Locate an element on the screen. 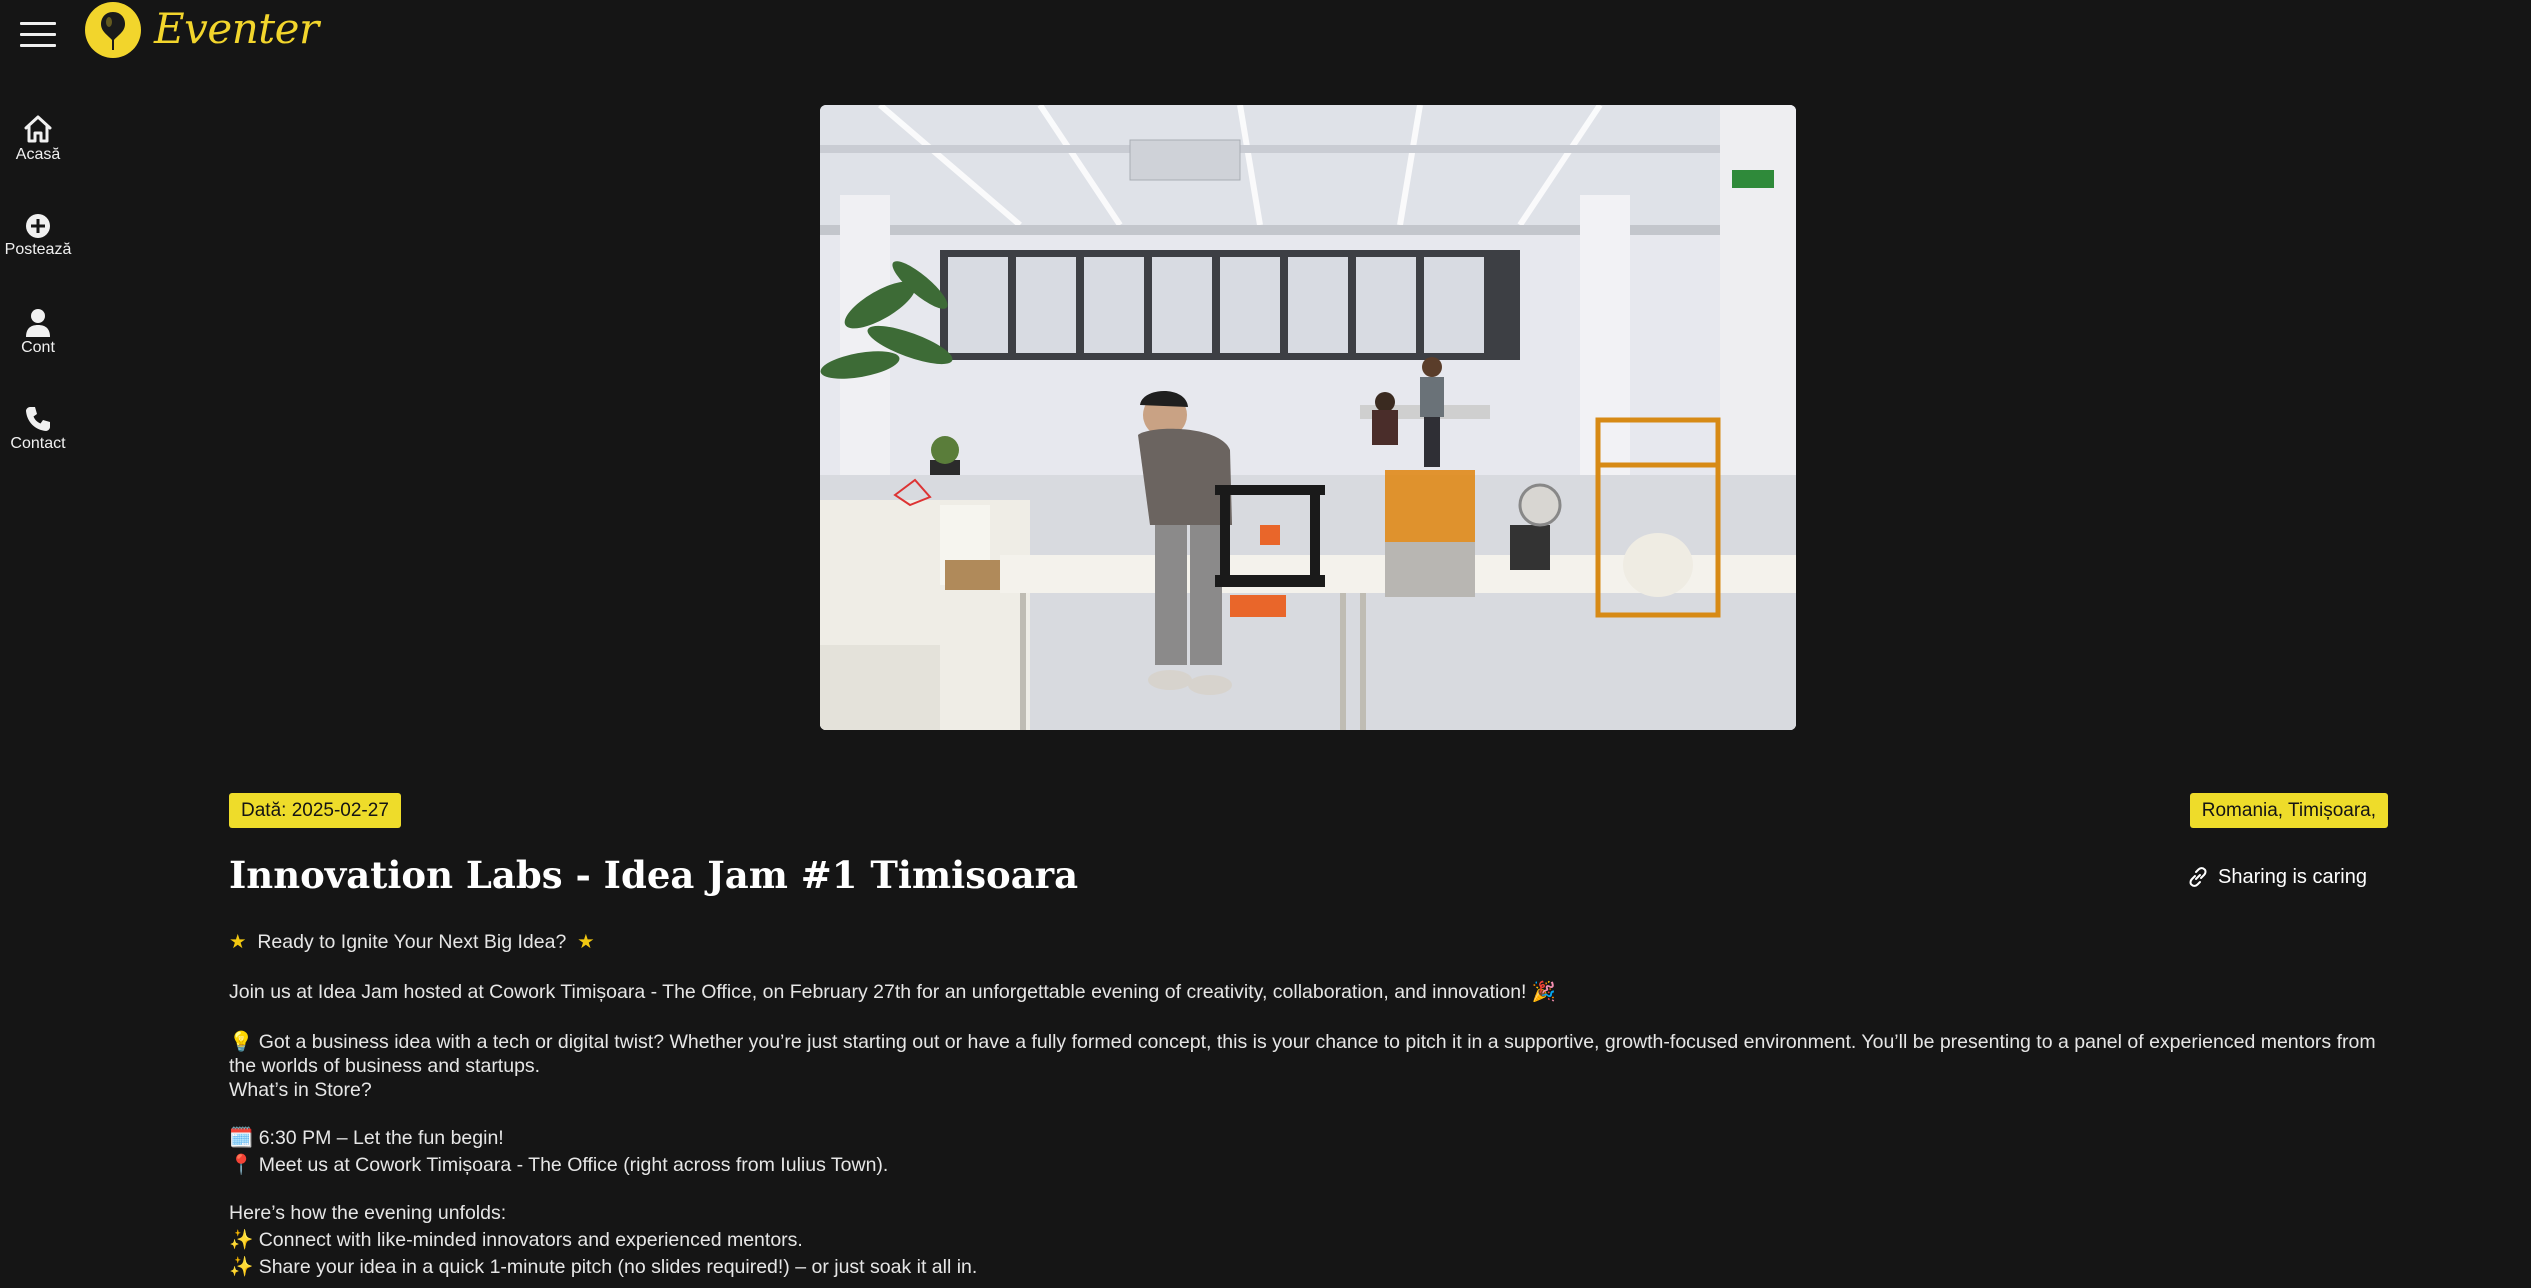 The height and width of the screenshot is (1288, 2531). top-bar: Eventer is located at coordinates (1265, 32).